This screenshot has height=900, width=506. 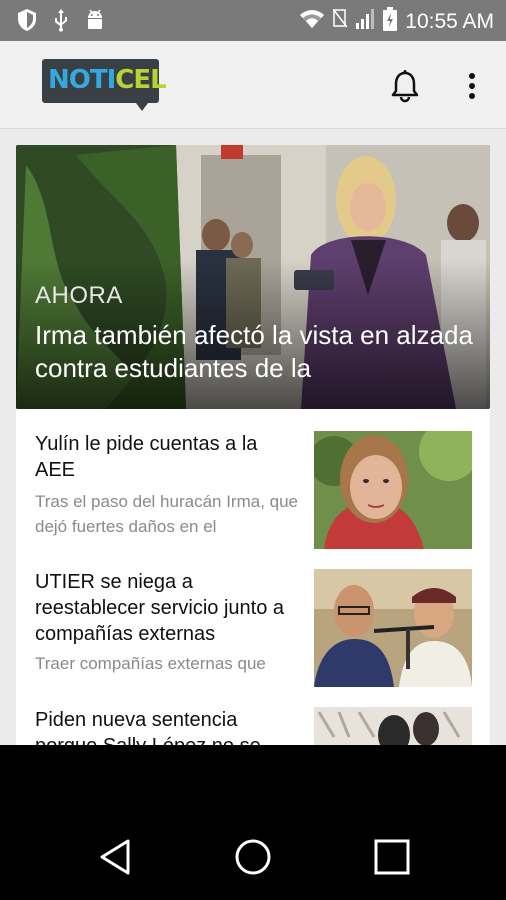 I want to click on app-bar: NOTICEL, so click(x=253, y=85).